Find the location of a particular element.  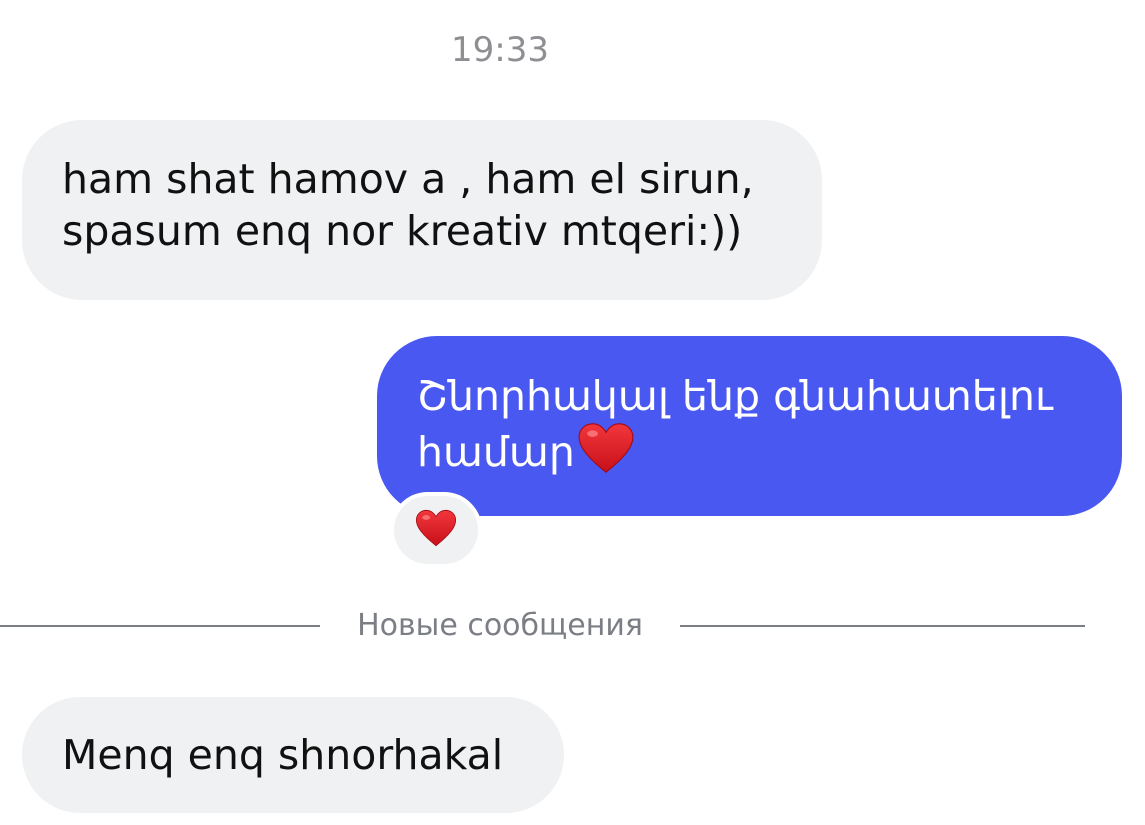

message-text-line: Շնորհակալ ենք գնահատելու is located at coordinates (735, 396).